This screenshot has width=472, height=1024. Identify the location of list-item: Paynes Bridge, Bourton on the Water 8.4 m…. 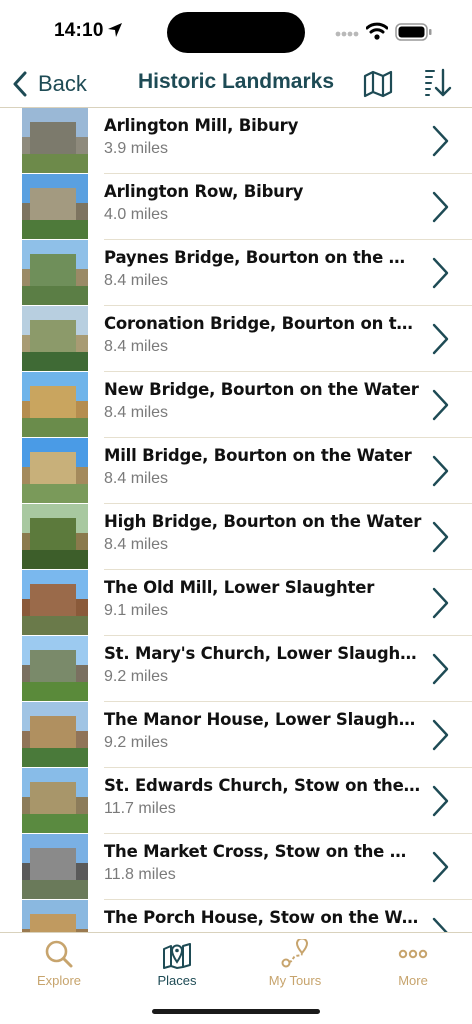
(236, 273).